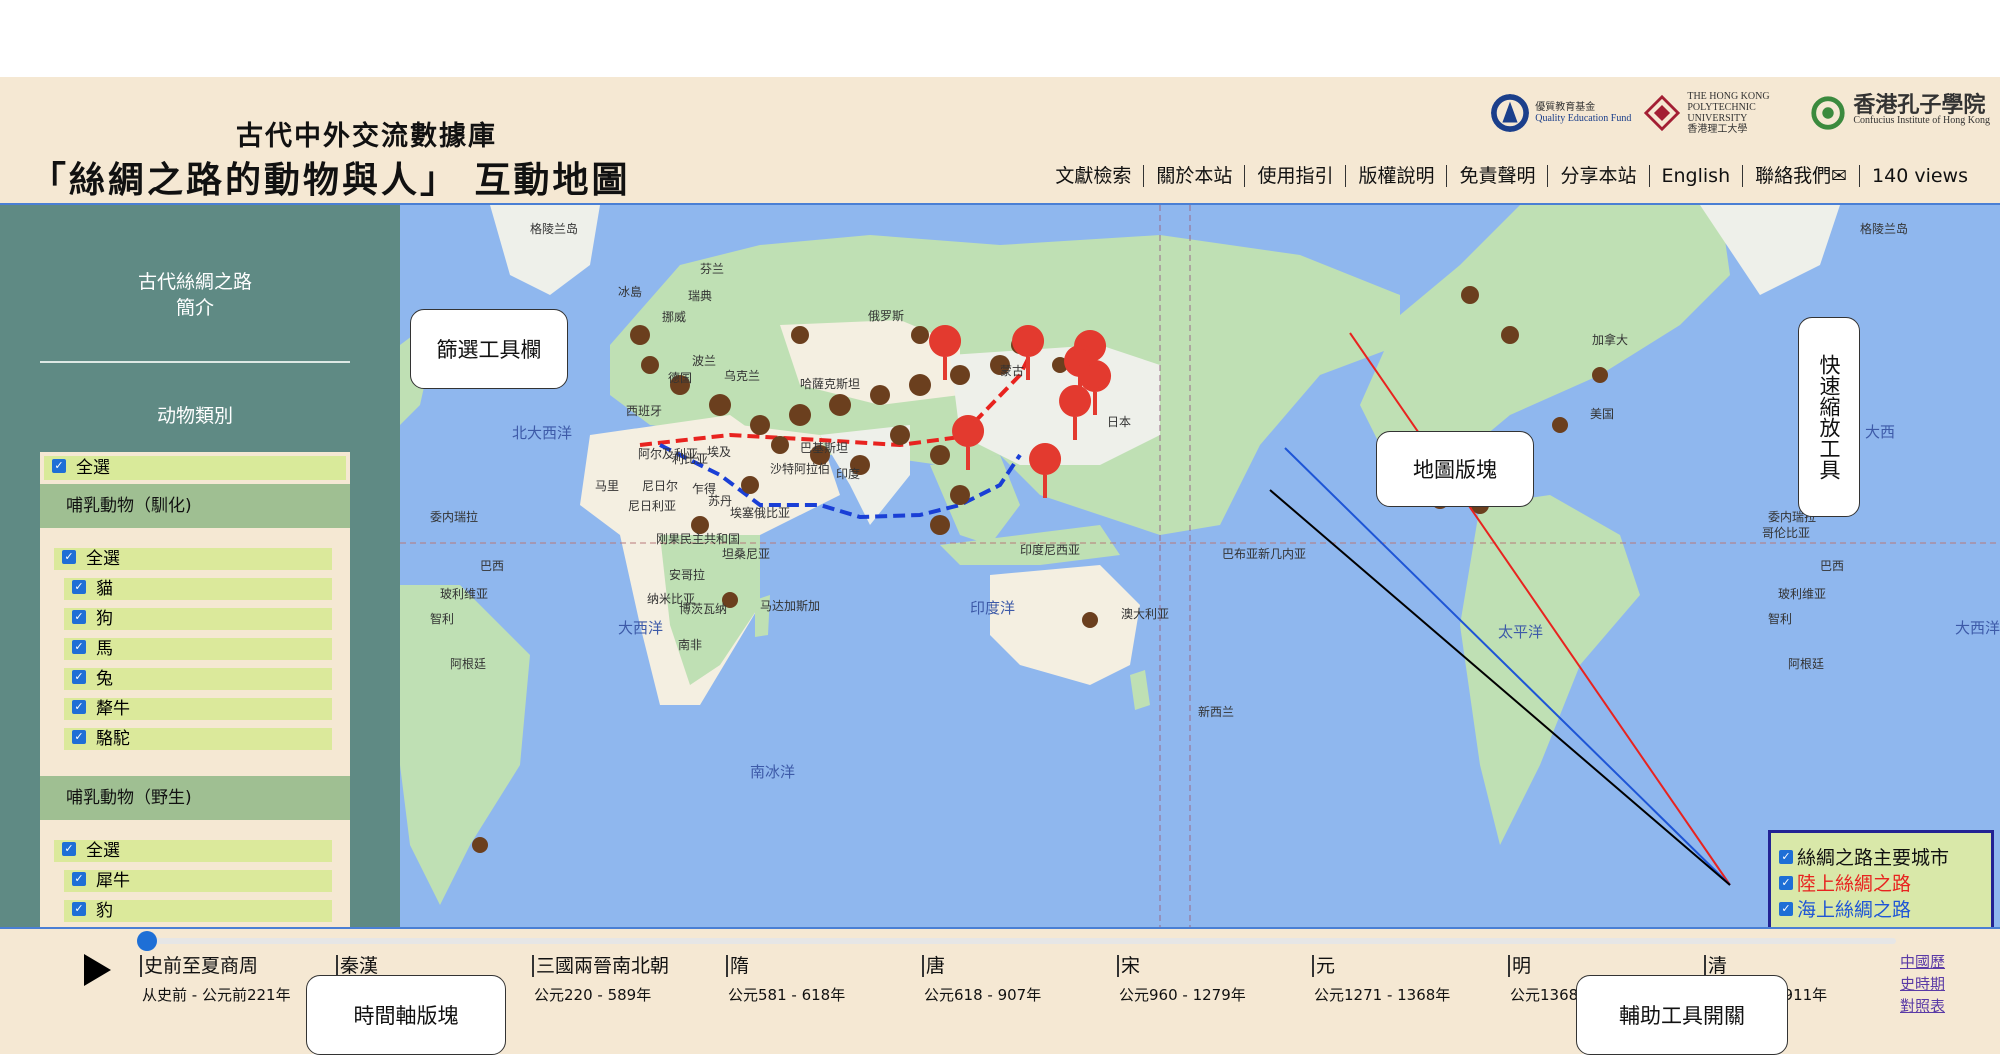 This screenshot has height=1055, width=2000. Describe the element at coordinates (554, 228) in the screenshot. I see `label-greenland-left: 格陵兰岛` at that location.